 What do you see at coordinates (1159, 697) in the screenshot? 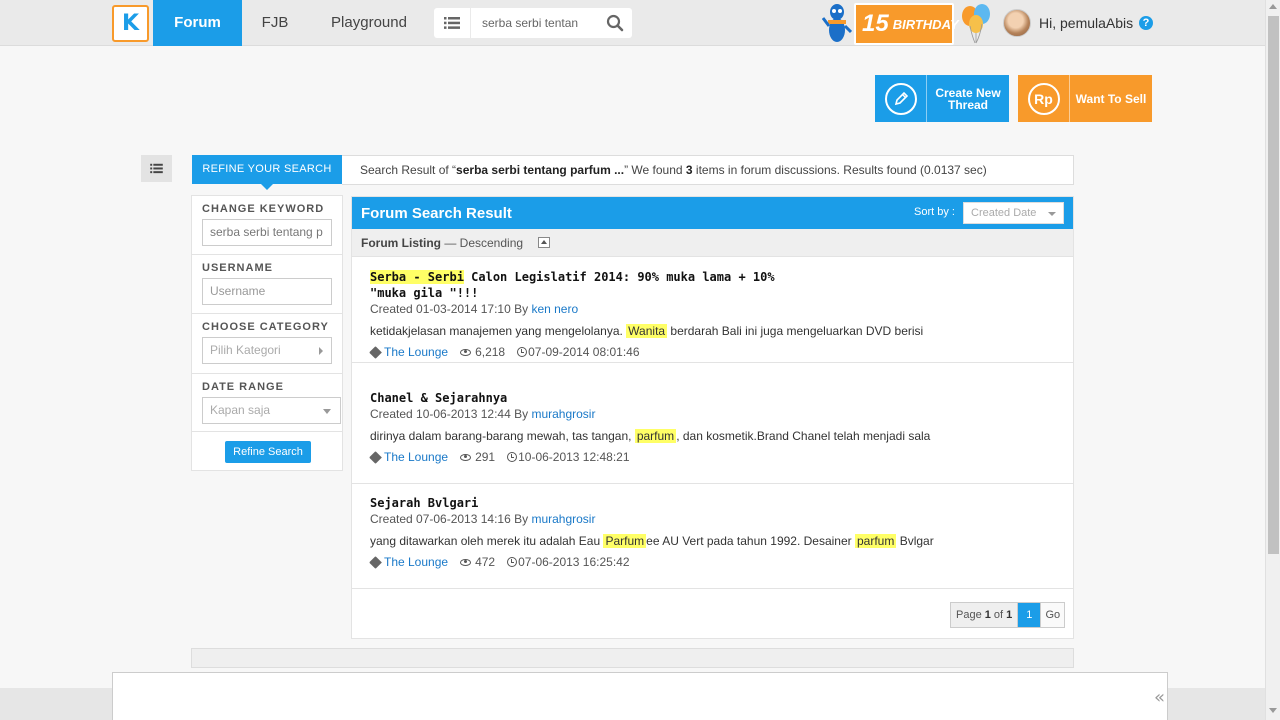
I see `double-chevron-left-icon: «` at bounding box center [1159, 697].